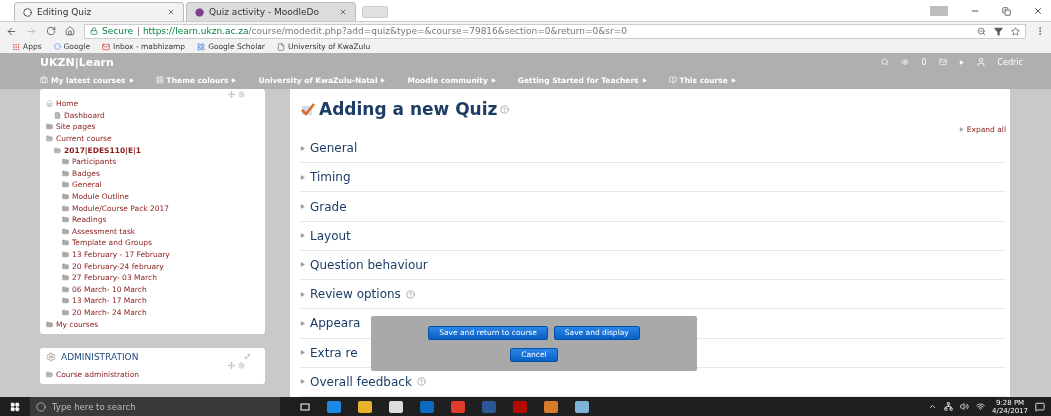 This screenshot has width=1051, height=416. What do you see at coordinates (99, 11) in the screenshot?
I see `browser-tab: Editing Quiz` at bounding box center [99, 11].